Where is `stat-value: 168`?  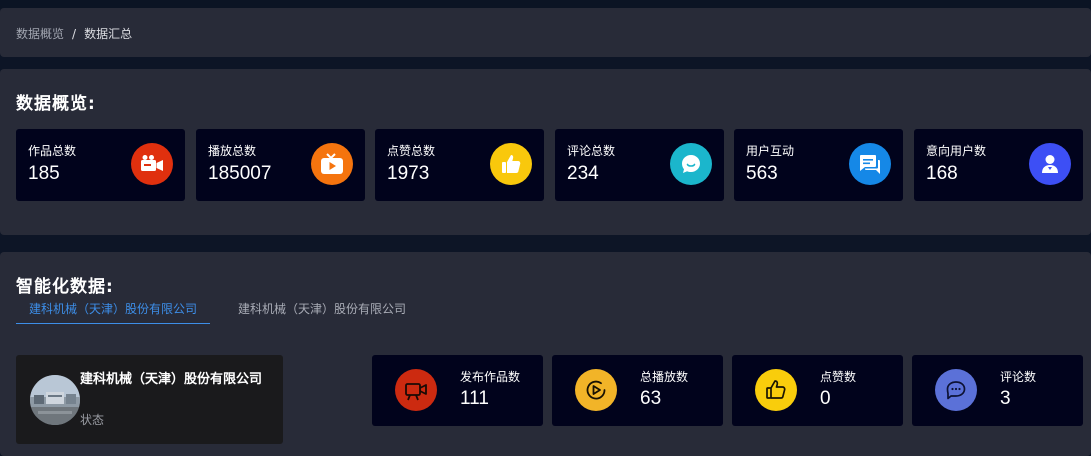
stat-value: 168 is located at coordinates (942, 173).